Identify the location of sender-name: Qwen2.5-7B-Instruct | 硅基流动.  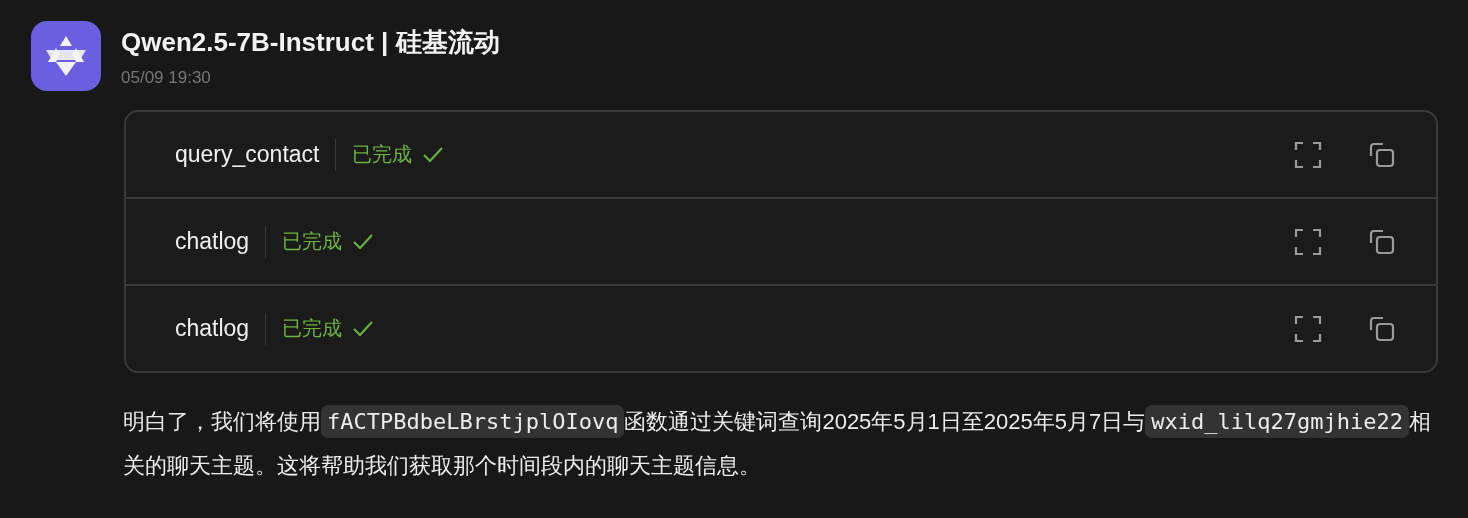
(311, 42).